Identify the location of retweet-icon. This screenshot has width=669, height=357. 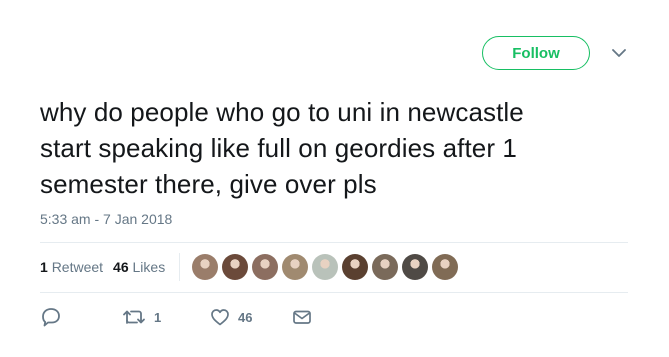
(134, 317).